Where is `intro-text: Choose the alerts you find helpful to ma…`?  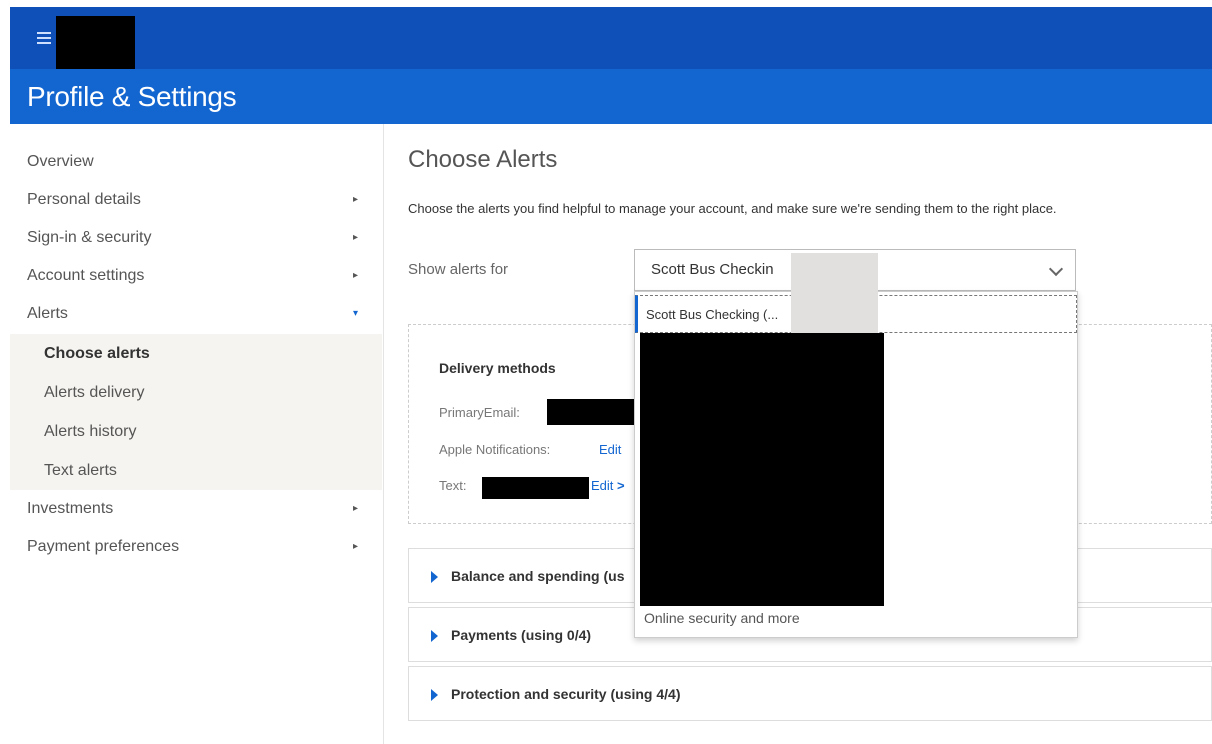 intro-text: Choose the alerts you find helpful to ma… is located at coordinates (732, 208).